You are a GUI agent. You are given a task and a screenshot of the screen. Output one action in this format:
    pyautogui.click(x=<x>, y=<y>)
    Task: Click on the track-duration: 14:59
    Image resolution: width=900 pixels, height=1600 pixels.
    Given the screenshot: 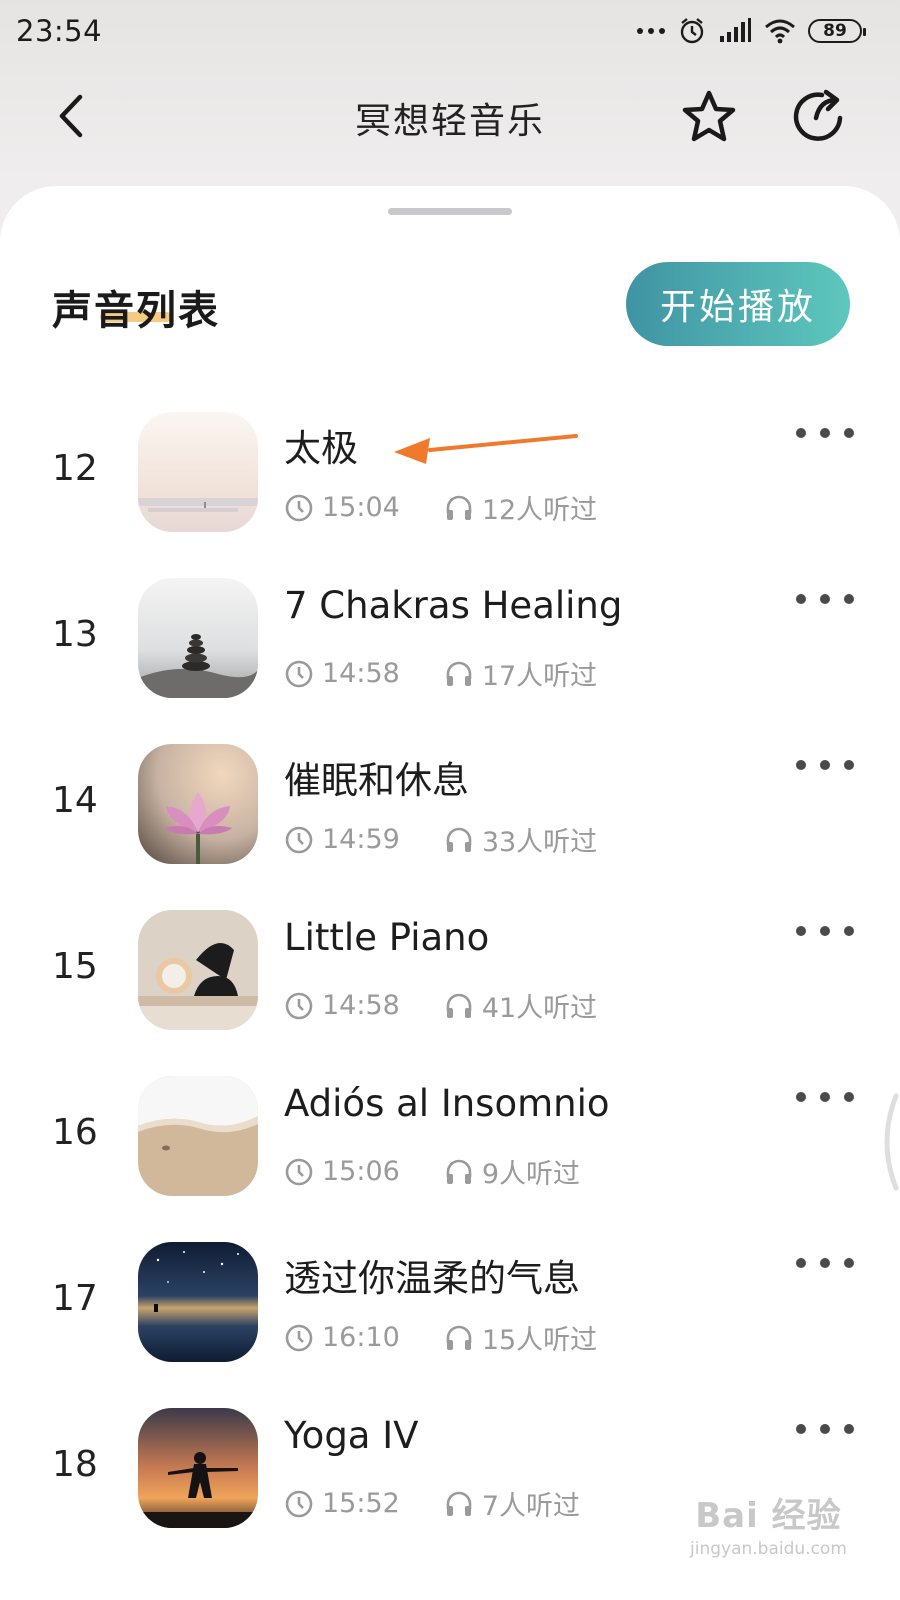 What is the action you would take?
    pyautogui.click(x=361, y=839)
    